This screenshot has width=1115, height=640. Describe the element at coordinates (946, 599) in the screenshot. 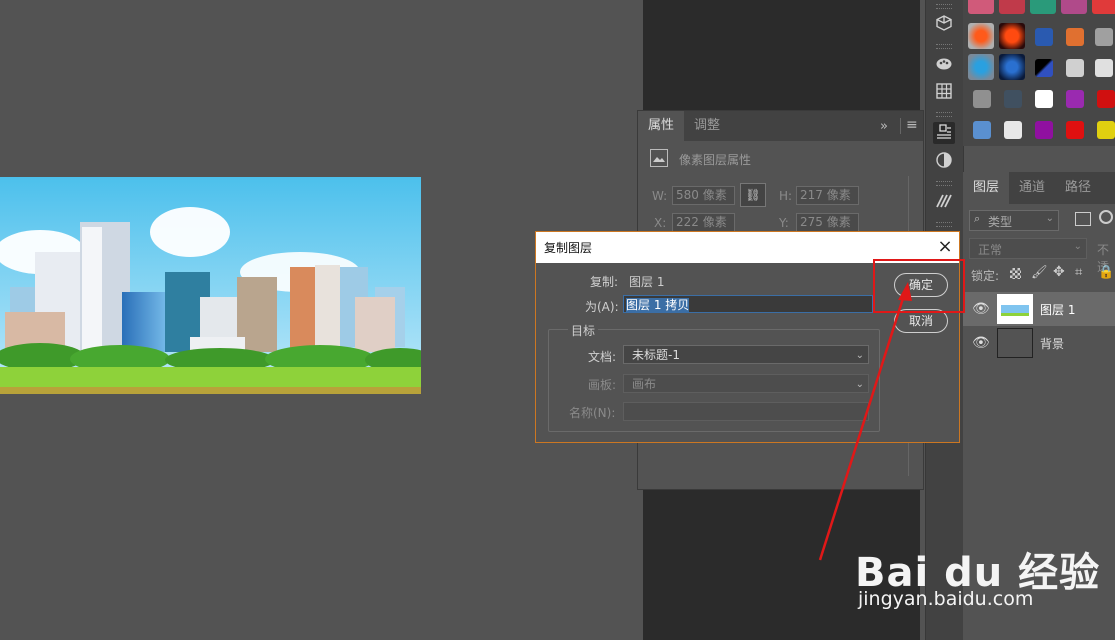

I see `baidu-watermark-url: jingyan.baidu.com` at that location.